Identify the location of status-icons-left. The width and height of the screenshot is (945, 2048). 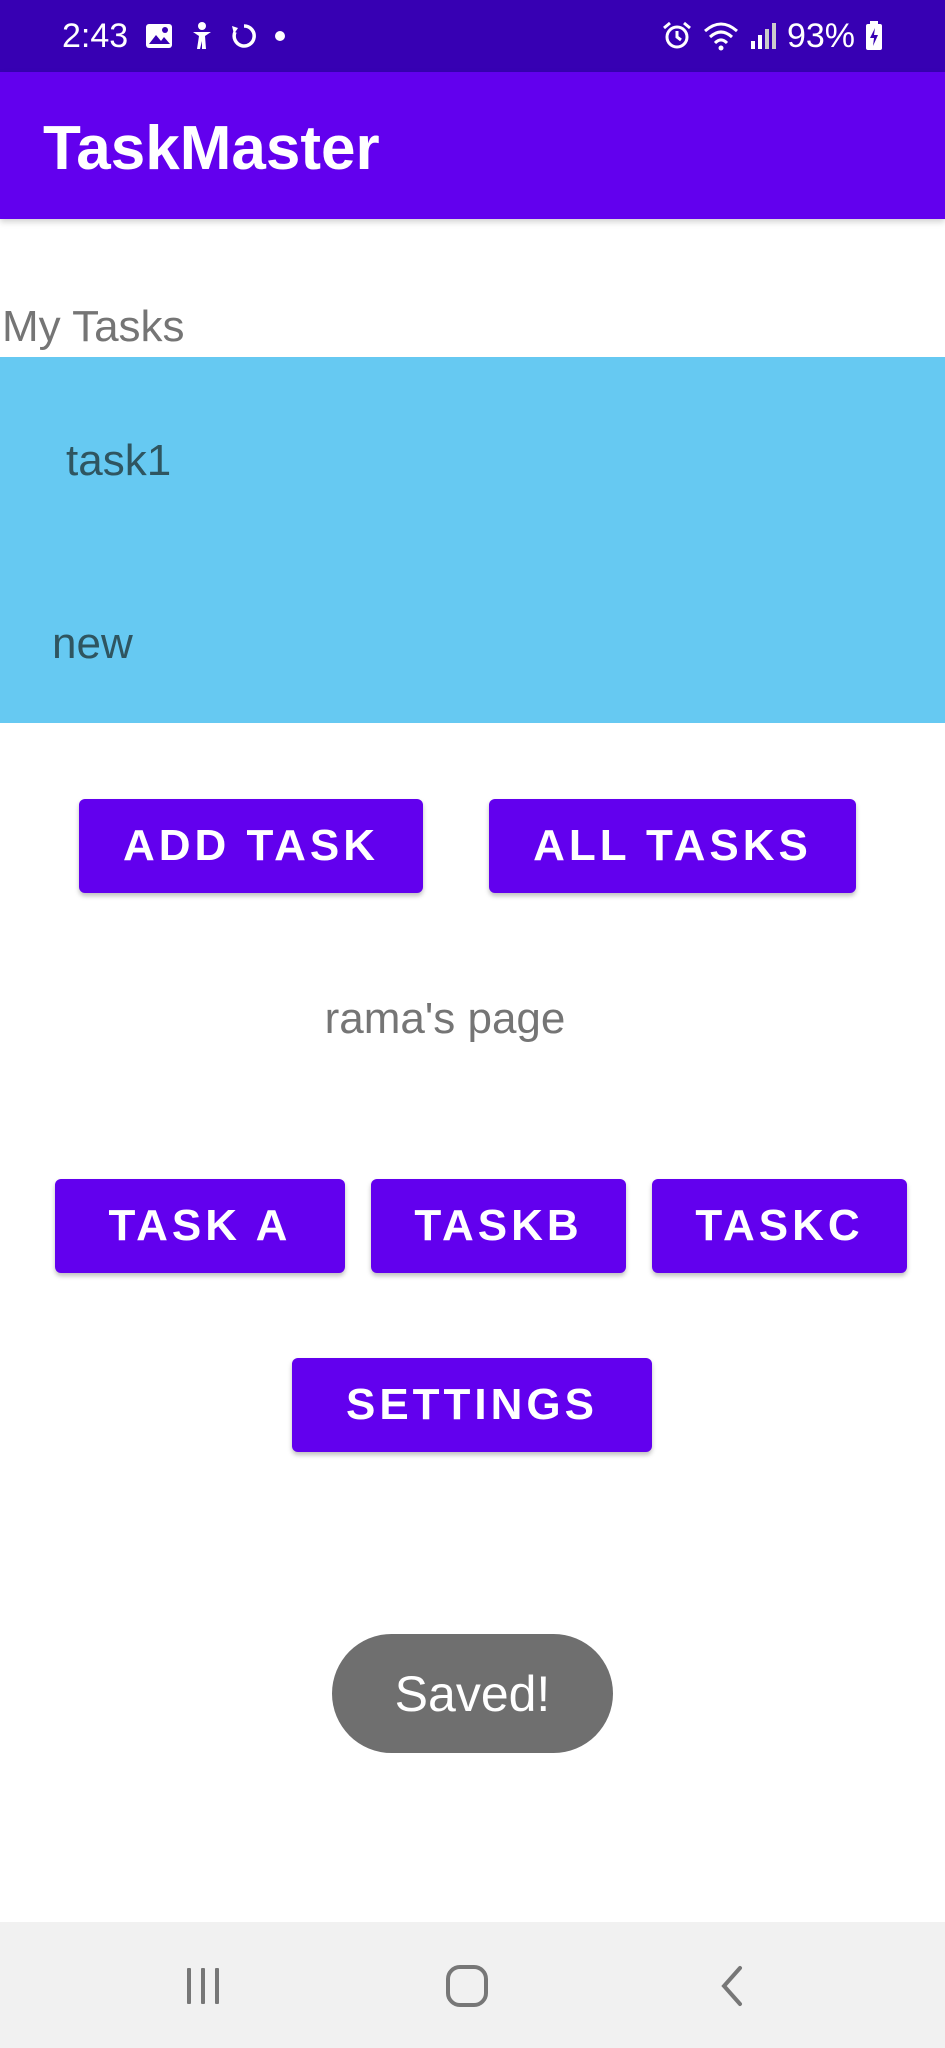
(216, 36).